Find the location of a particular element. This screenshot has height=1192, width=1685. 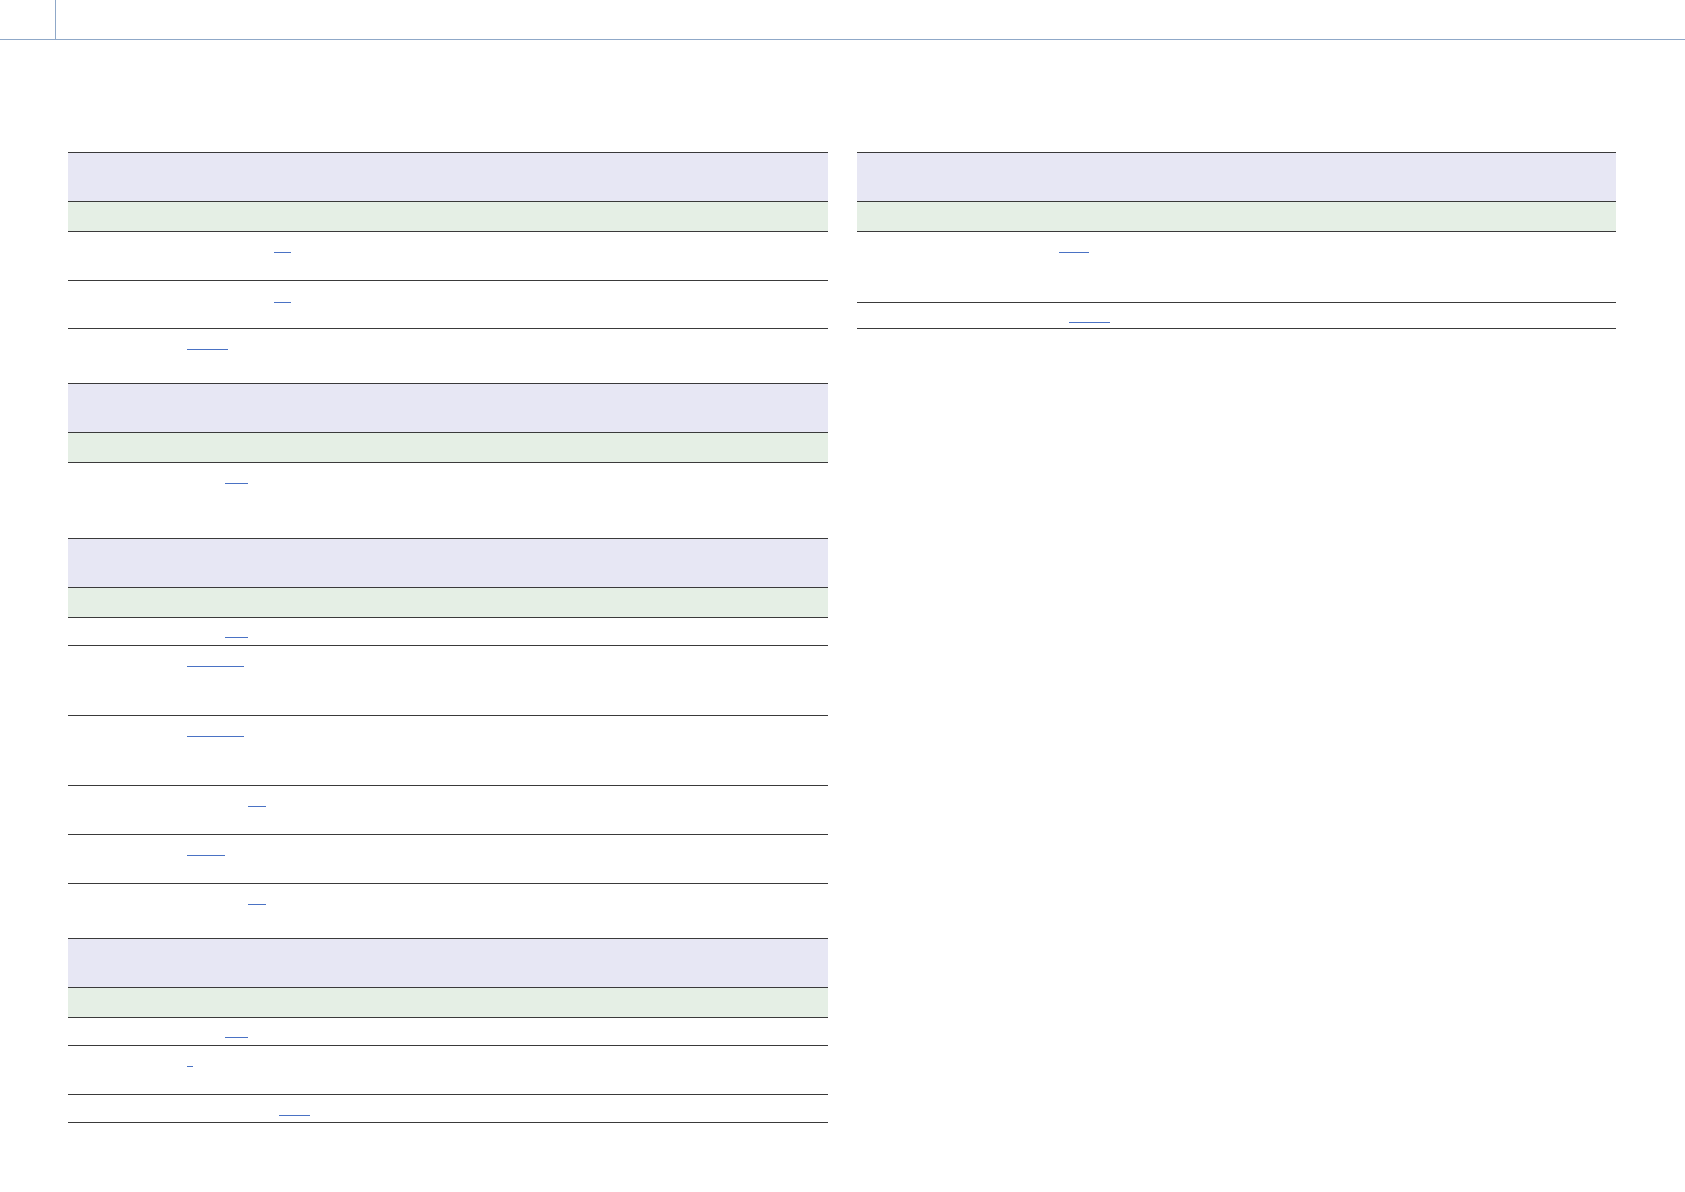

right-column is located at coordinates (1236, 240).